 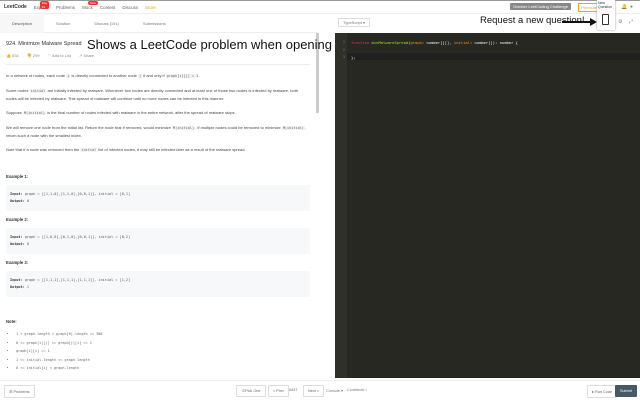 I want to click on tab-solution: Solution, so click(x=63, y=24).